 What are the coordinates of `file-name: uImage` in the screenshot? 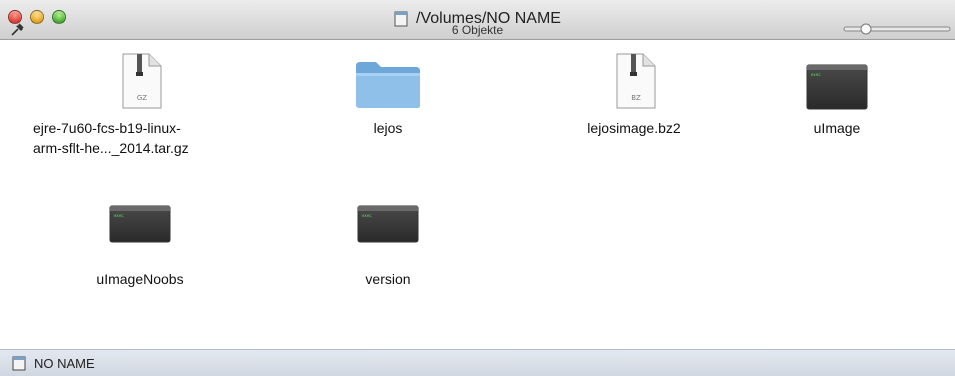 It's located at (837, 128).